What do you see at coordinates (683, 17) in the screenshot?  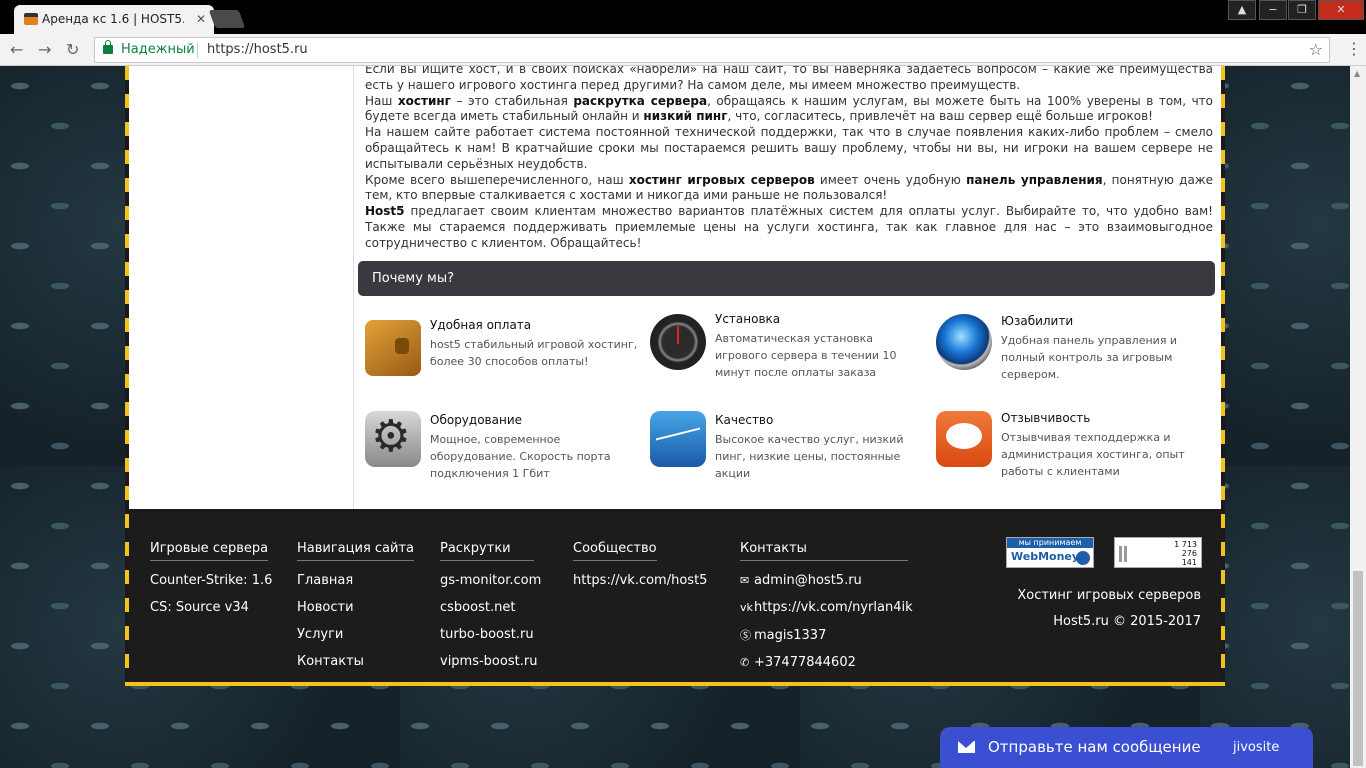 I see `browser-tabstrip: Аренда кс 1.6 | HOST5.RU ✕ ▲ − ❐ ✕` at bounding box center [683, 17].